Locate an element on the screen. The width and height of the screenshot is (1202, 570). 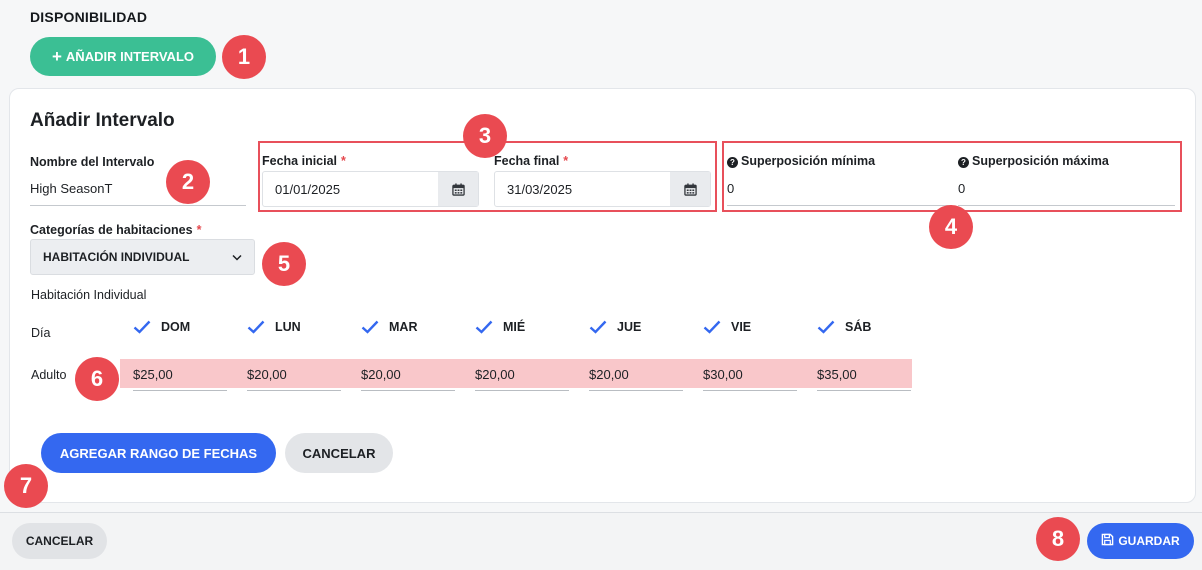
min-overlap-input: 0 is located at coordinates (730, 188).